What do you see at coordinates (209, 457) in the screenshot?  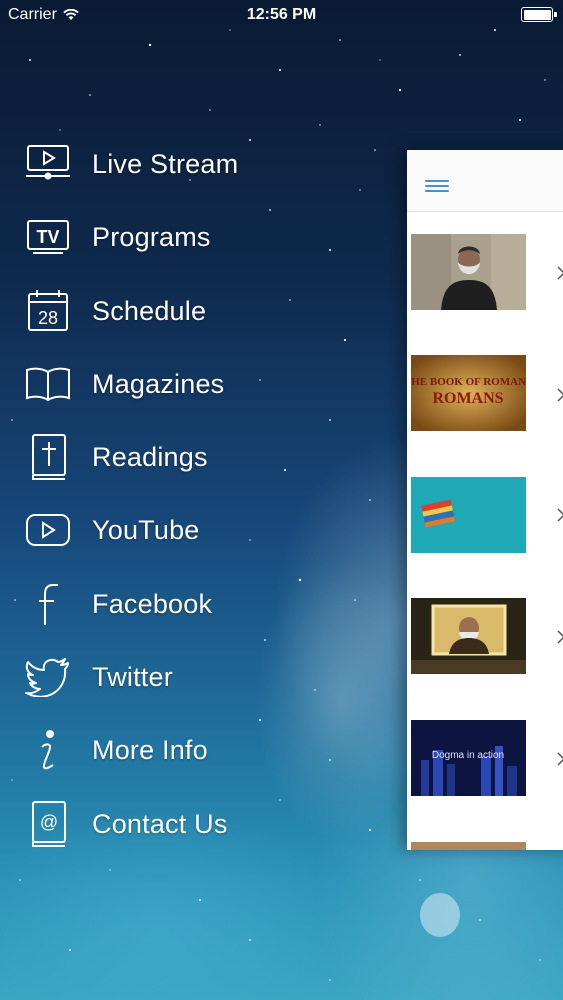 I see `menu-item-readings: Readings` at bounding box center [209, 457].